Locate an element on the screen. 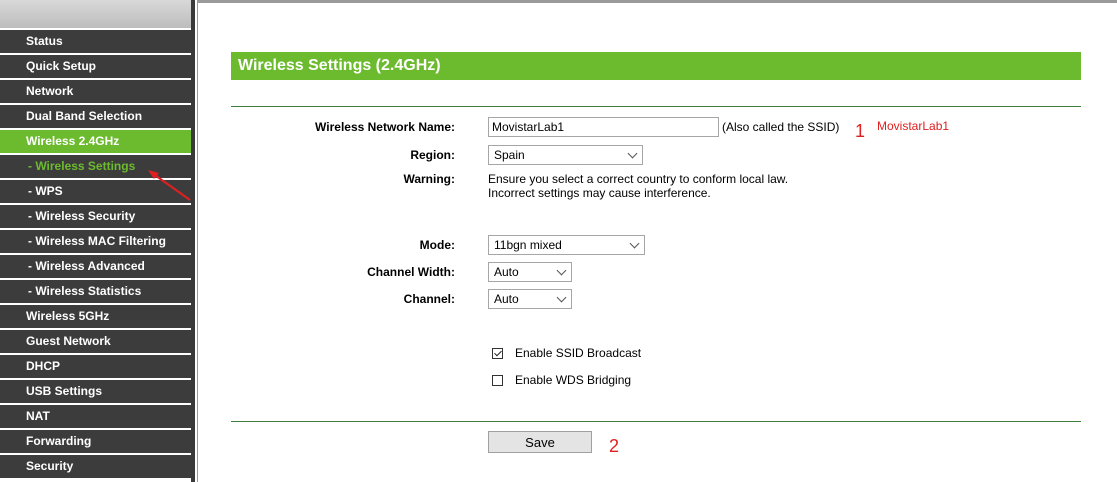 Image resolution: width=1117 pixels, height=482 pixels. annotation-ssid-text: MovistarLab1 is located at coordinates (913, 126).